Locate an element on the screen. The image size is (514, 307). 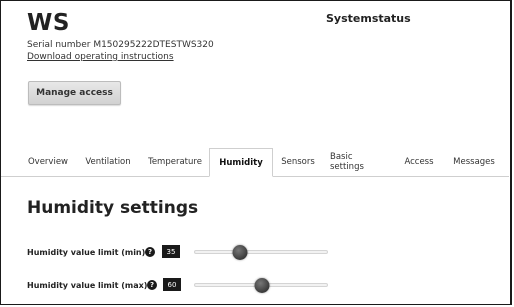
humidity-max-label: Humidity value limit (max) is located at coordinates (87, 285).